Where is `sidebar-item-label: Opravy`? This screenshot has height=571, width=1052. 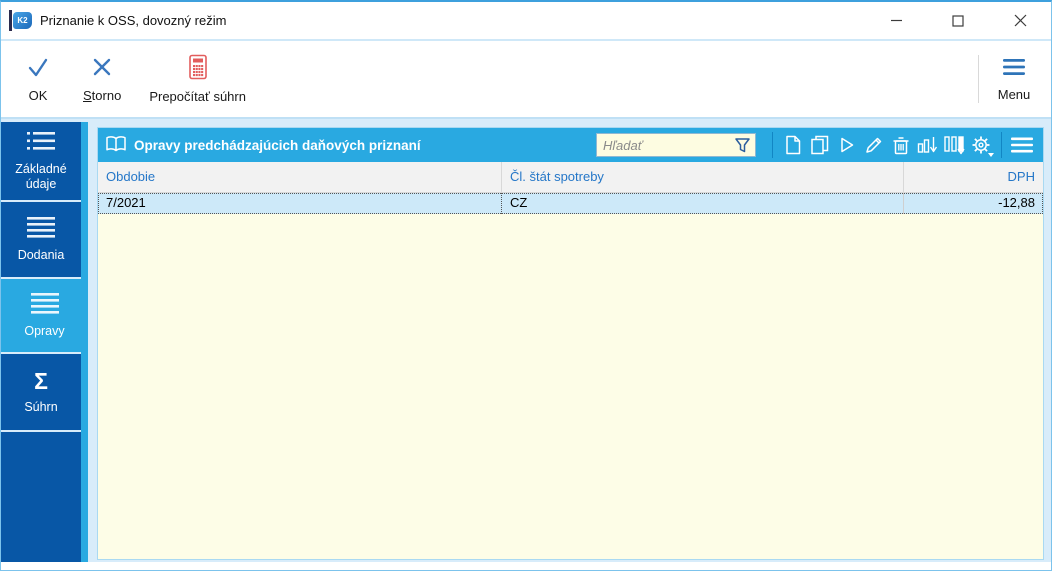
sidebar-item-label: Opravy is located at coordinates (44, 331).